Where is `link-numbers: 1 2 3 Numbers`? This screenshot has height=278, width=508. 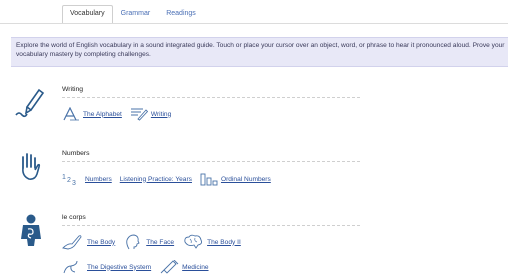
link-numbers: 1 2 3 Numbers is located at coordinates (87, 179).